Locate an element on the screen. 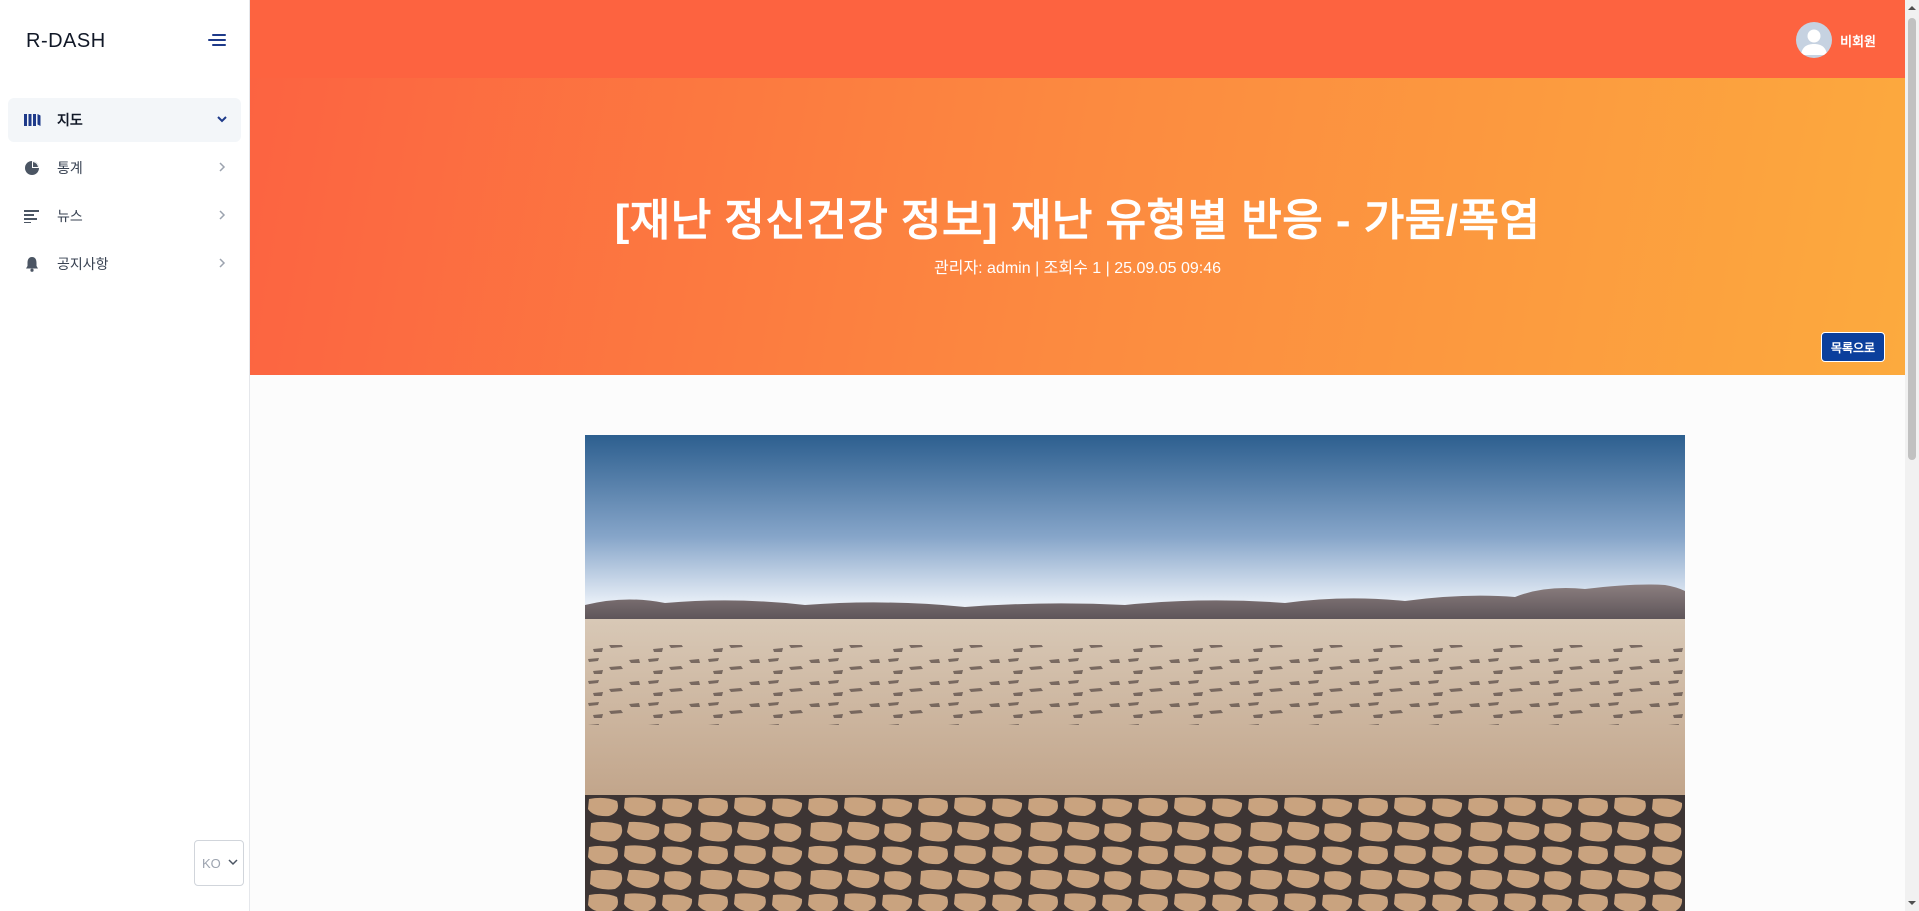 Image resolution: width=1919 pixels, height=911 pixels. scrollbar-thumb is located at coordinates (1912, 239).